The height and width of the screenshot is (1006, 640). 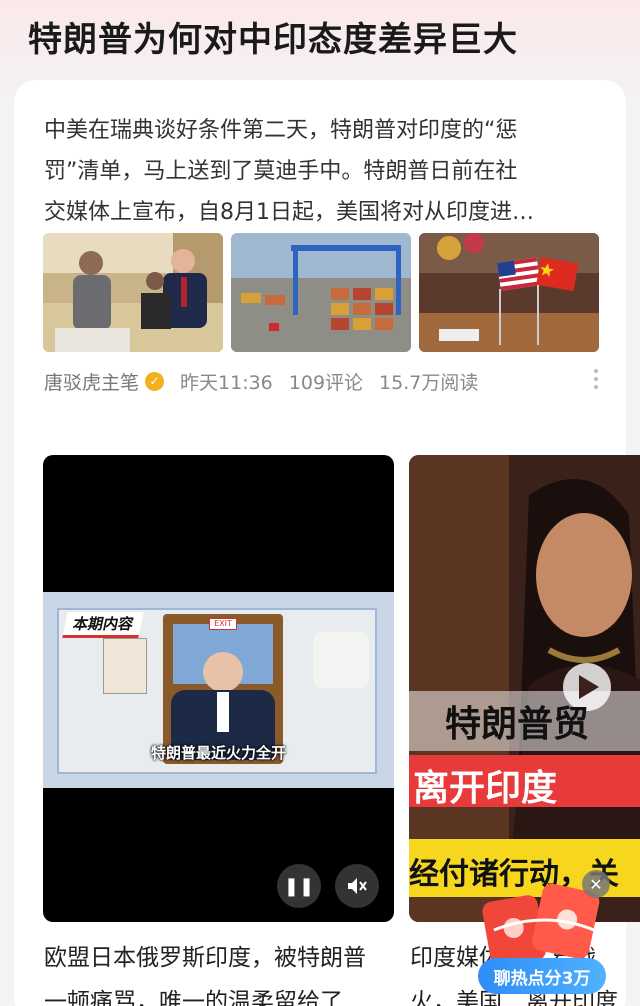 I want to click on close-icon: ✕, so click(x=596, y=884).